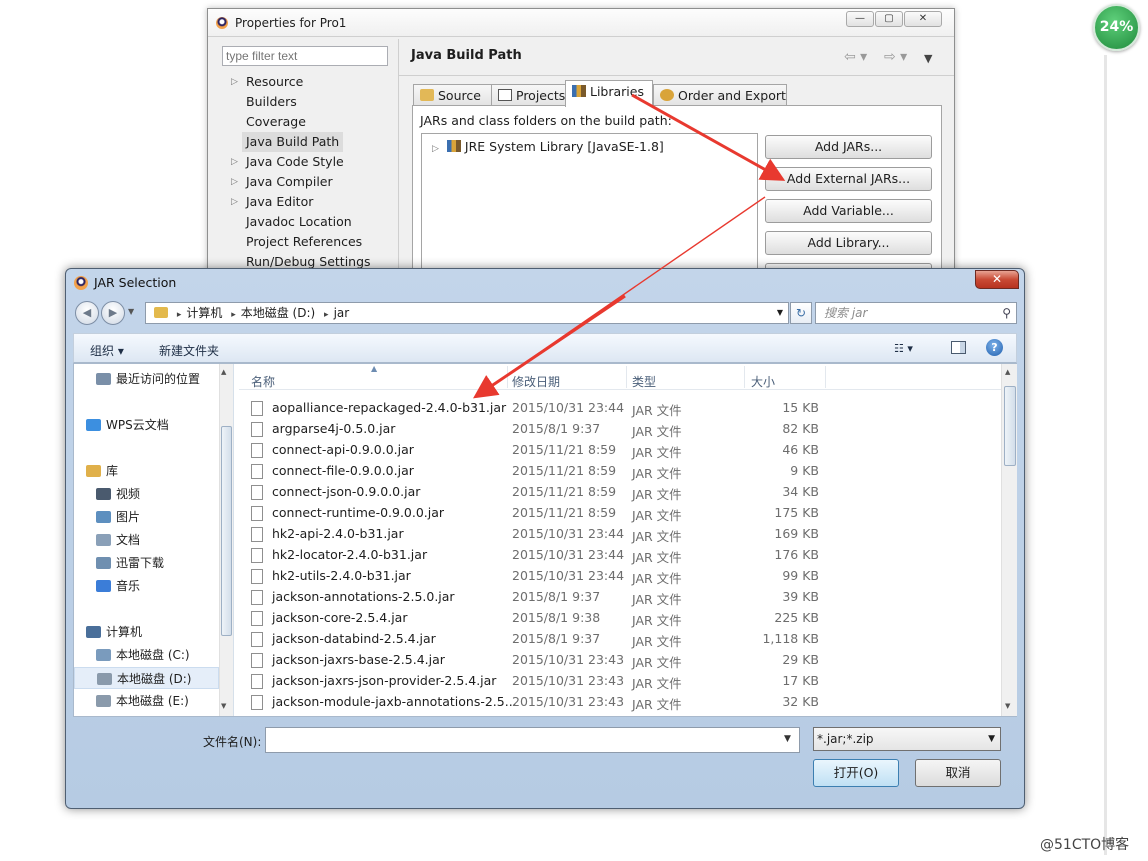  I want to click on tab-order-and-export: Order and Export, so click(720, 95).